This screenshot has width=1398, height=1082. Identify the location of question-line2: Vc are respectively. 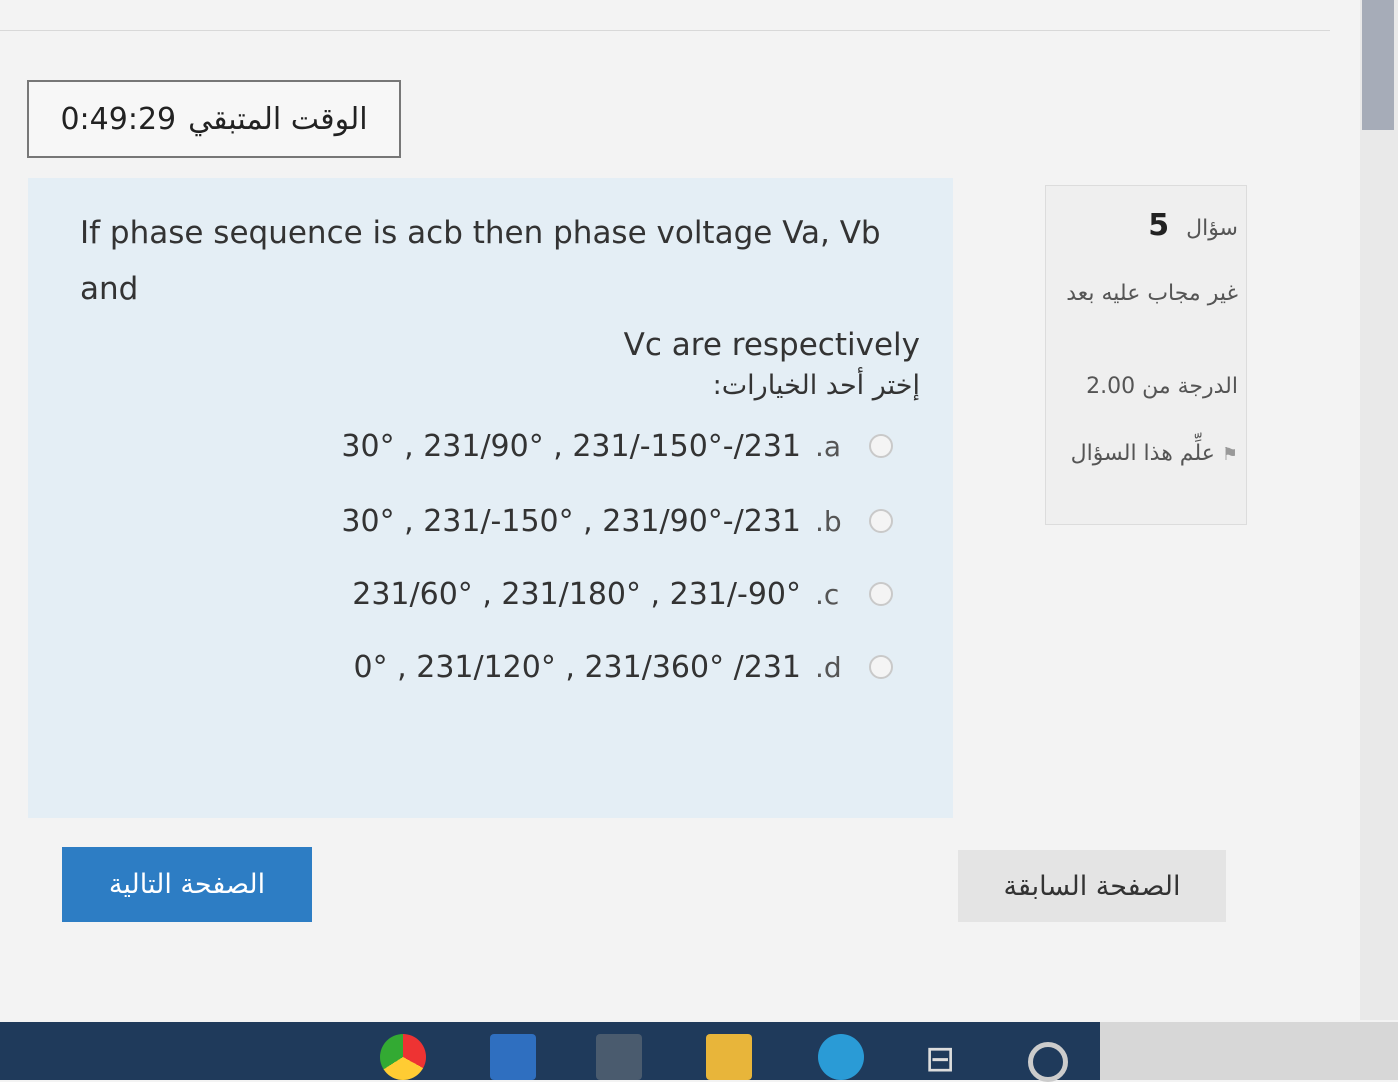
(771, 345).